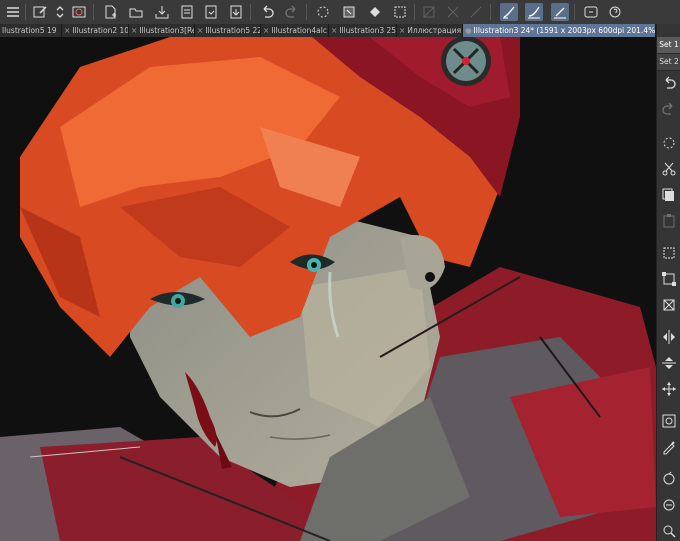 The image size is (680, 541). Describe the element at coordinates (669, 479) in the screenshot. I see `rotate-icon` at that location.